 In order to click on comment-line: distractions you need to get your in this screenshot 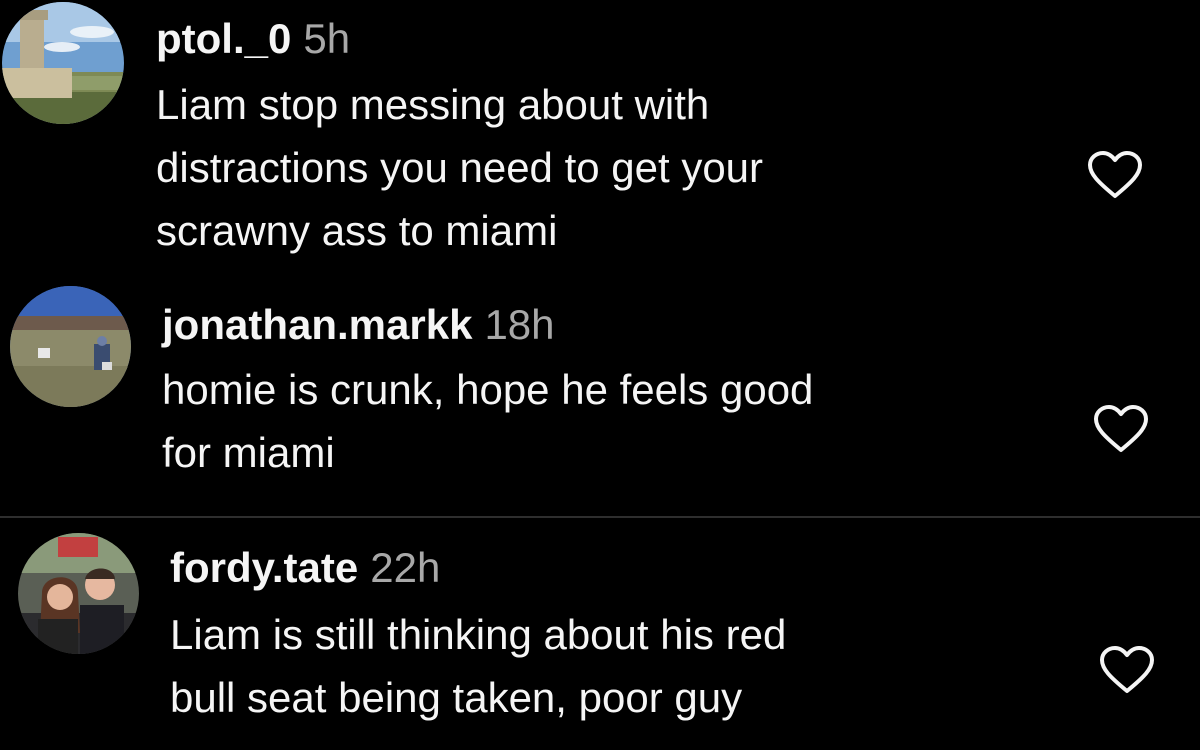, I will do `click(460, 167)`.